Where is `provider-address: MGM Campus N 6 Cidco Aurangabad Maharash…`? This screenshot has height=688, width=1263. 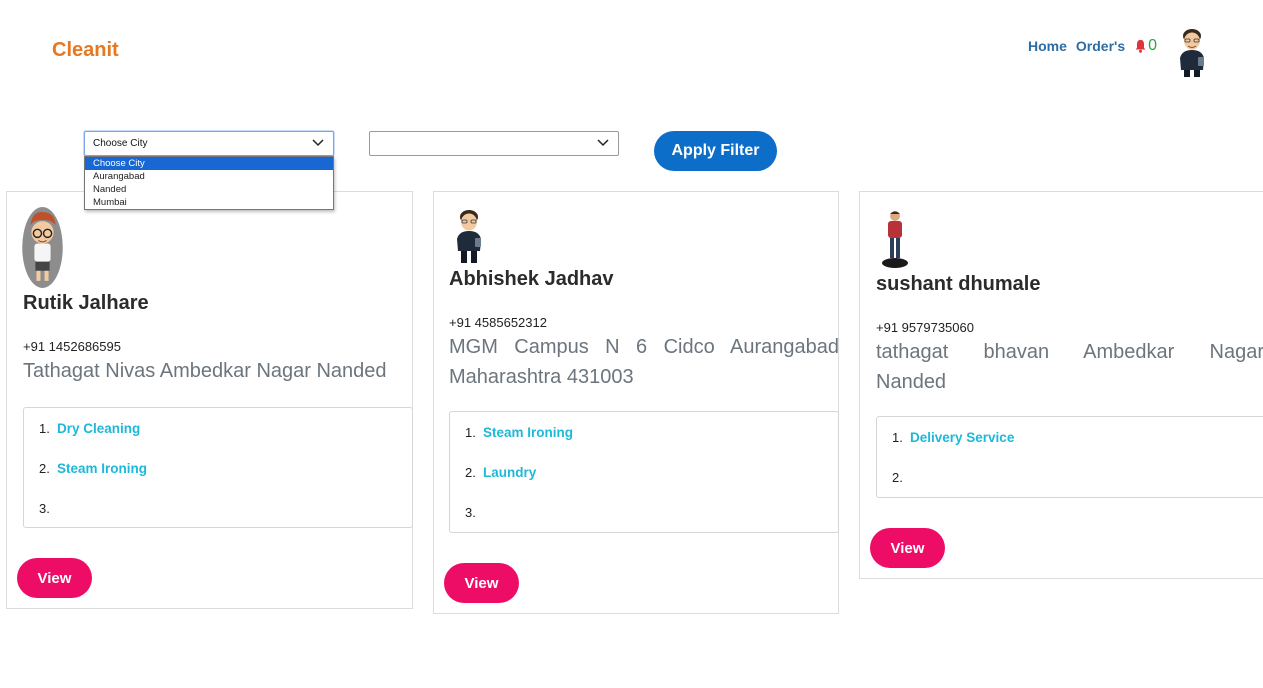
provider-address: MGM Campus N 6 Cidco Aurangabad Maharash… is located at coordinates (644, 362).